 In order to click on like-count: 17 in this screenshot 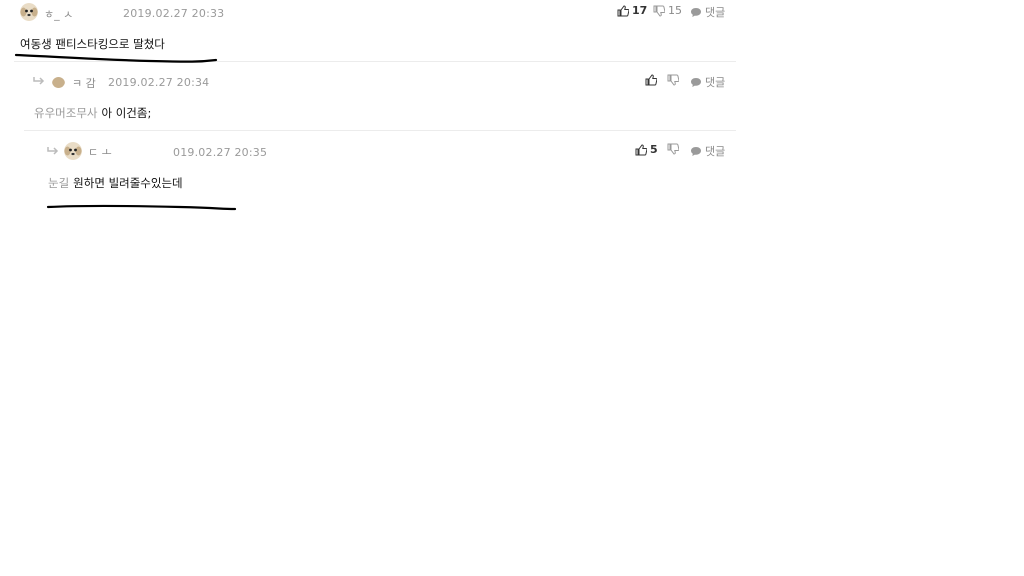, I will do `click(640, 10)`.